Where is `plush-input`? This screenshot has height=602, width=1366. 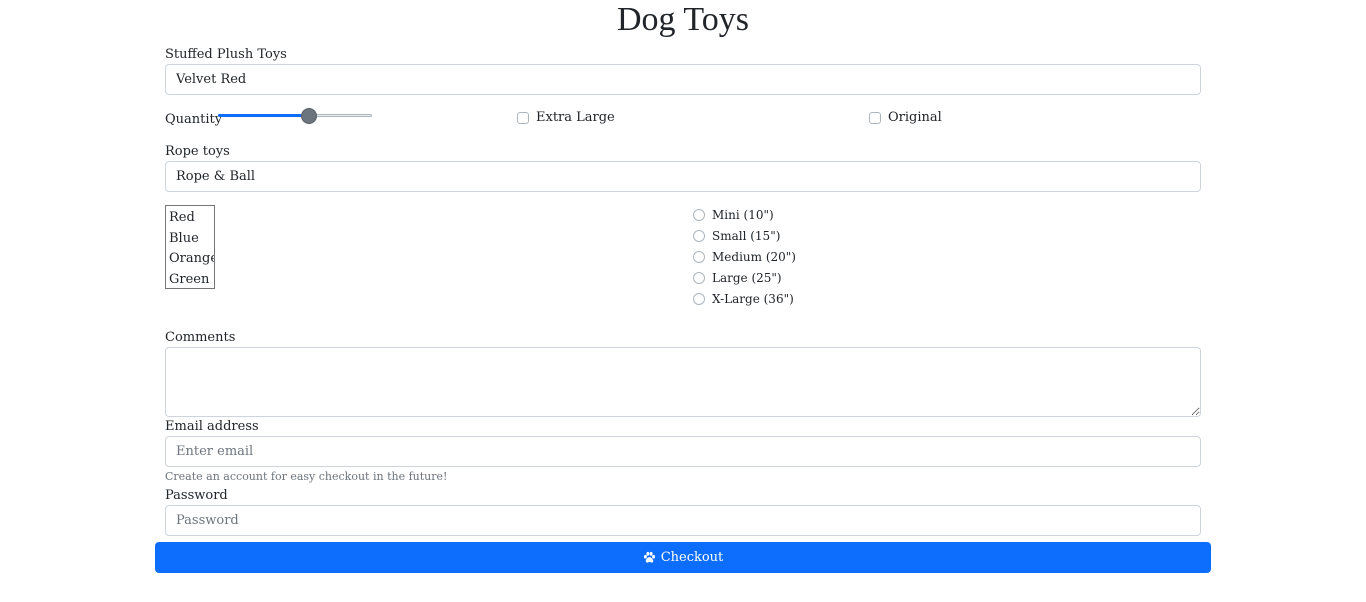 plush-input is located at coordinates (683, 79).